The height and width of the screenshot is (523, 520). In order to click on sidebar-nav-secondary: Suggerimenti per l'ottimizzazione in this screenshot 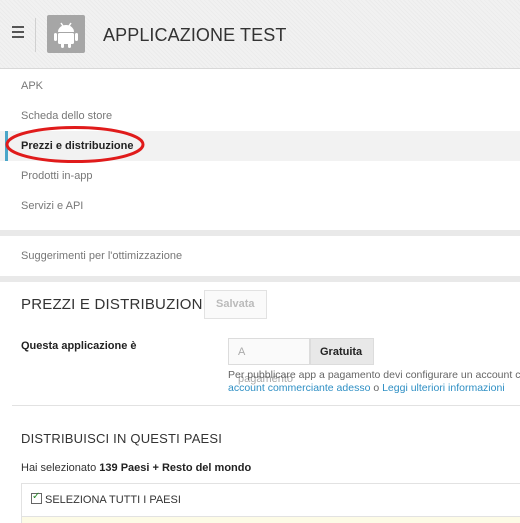, I will do `click(260, 256)`.